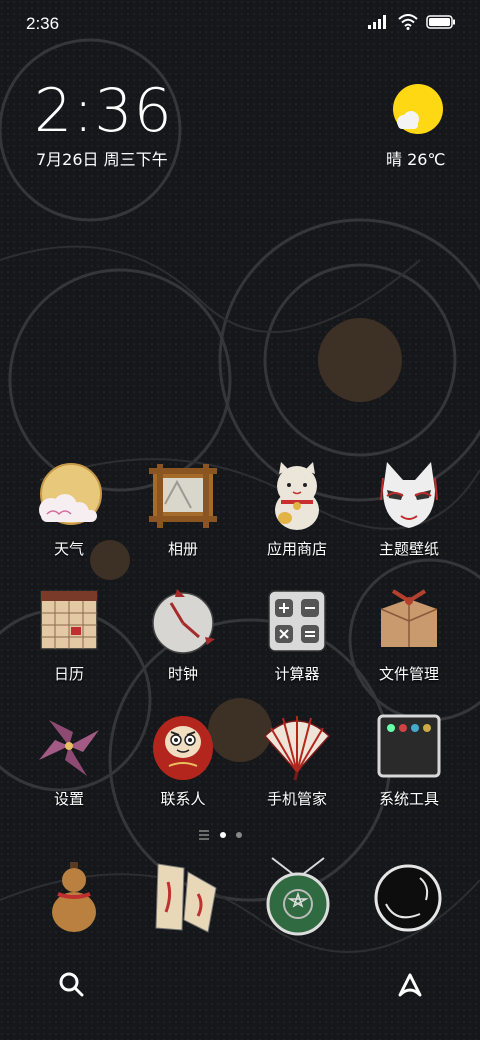  I want to click on app-clock: 时钟, so click(183, 634).